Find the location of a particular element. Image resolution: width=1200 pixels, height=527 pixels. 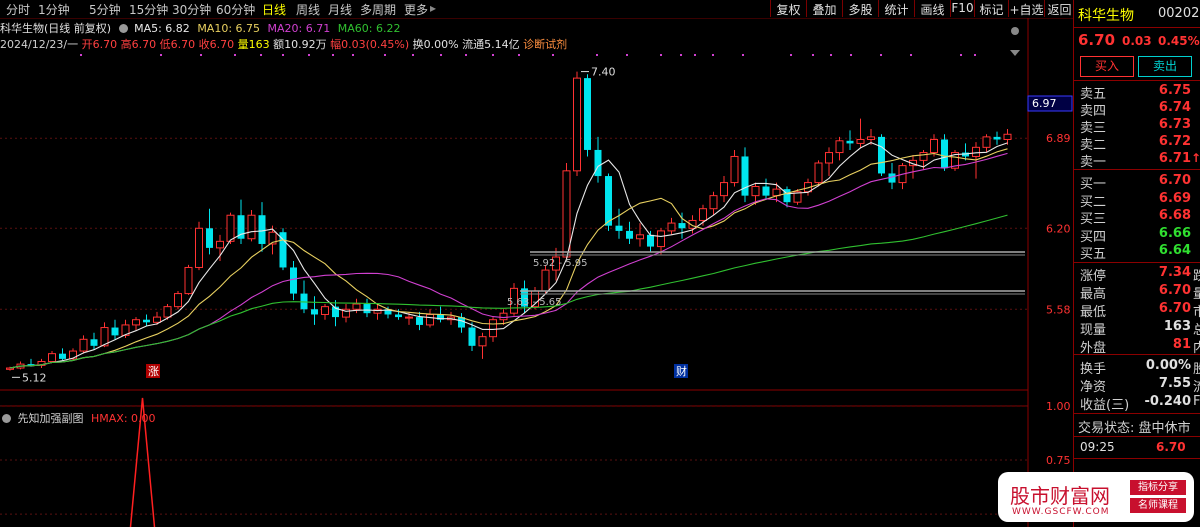

stat-3: 现量 163 总 is located at coordinates (1139, 328).